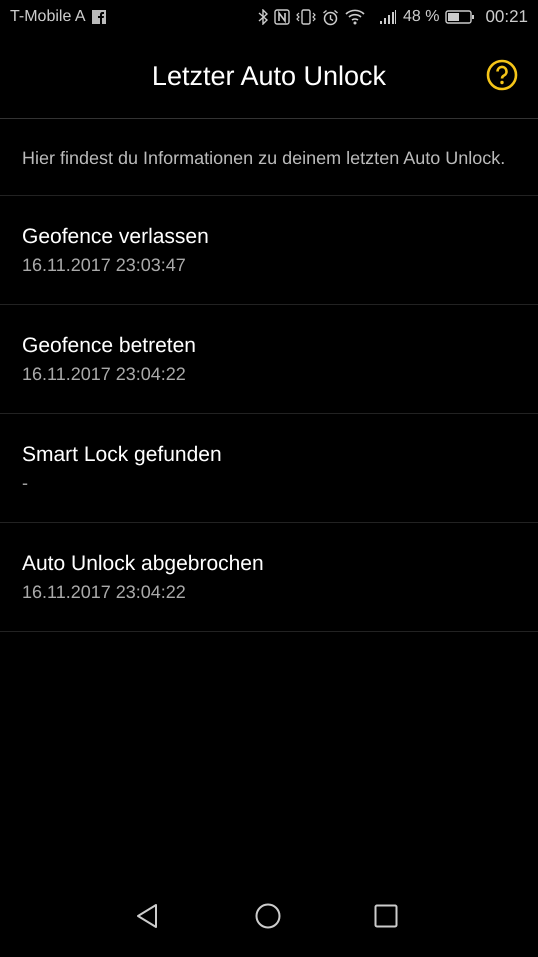 The height and width of the screenshot is (957, 538). I want to click on help-icon, so click(502, 75).